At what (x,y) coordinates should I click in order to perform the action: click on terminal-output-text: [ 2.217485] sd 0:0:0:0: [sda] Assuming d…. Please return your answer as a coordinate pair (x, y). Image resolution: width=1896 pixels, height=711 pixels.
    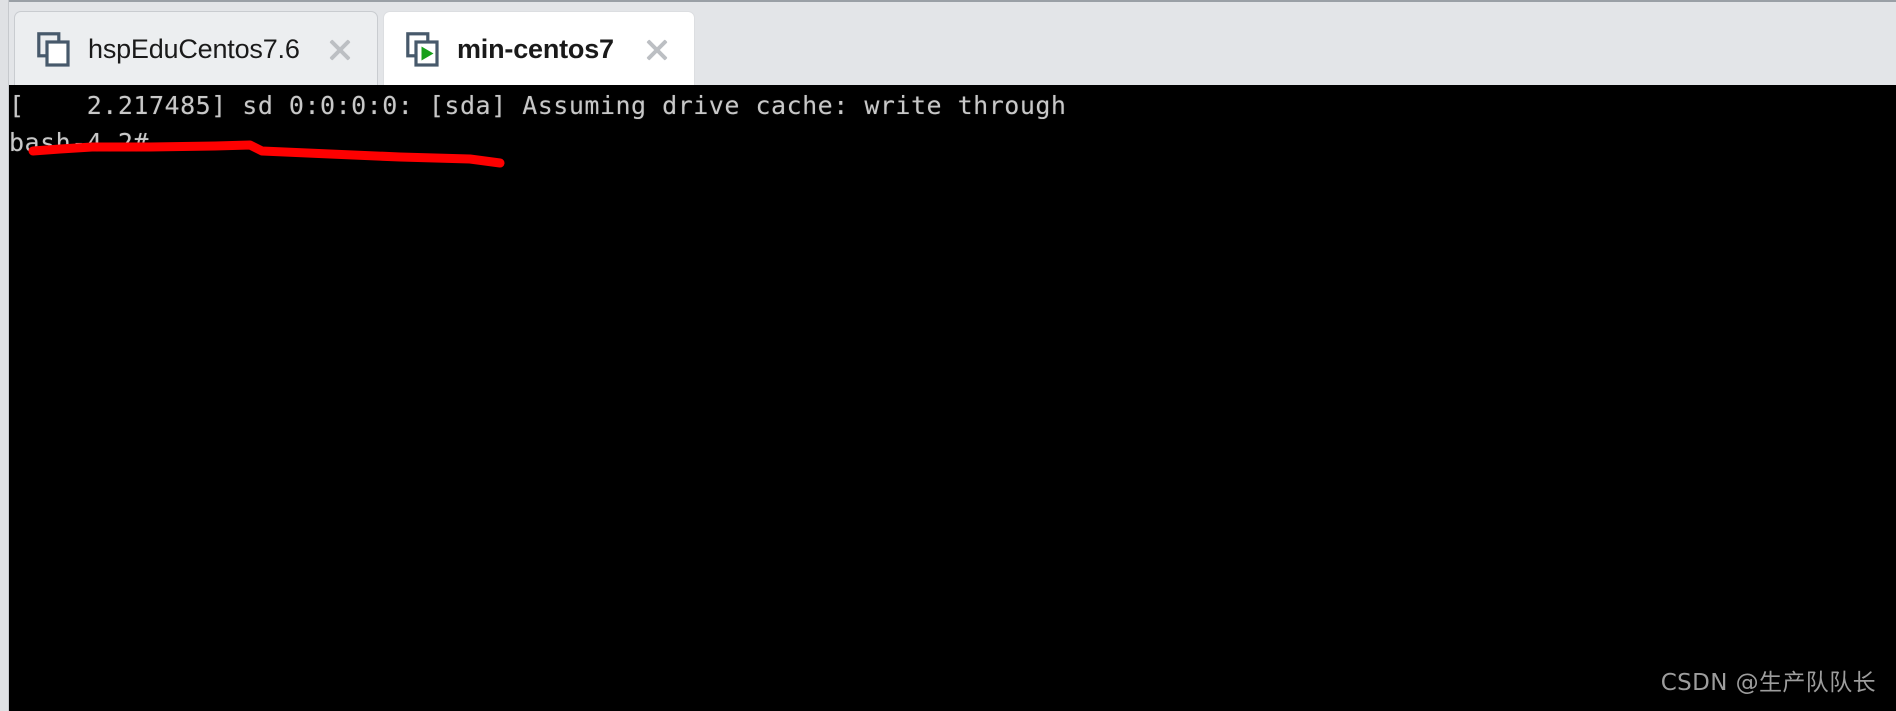
    Looking at the image, I should click on (538, 124).